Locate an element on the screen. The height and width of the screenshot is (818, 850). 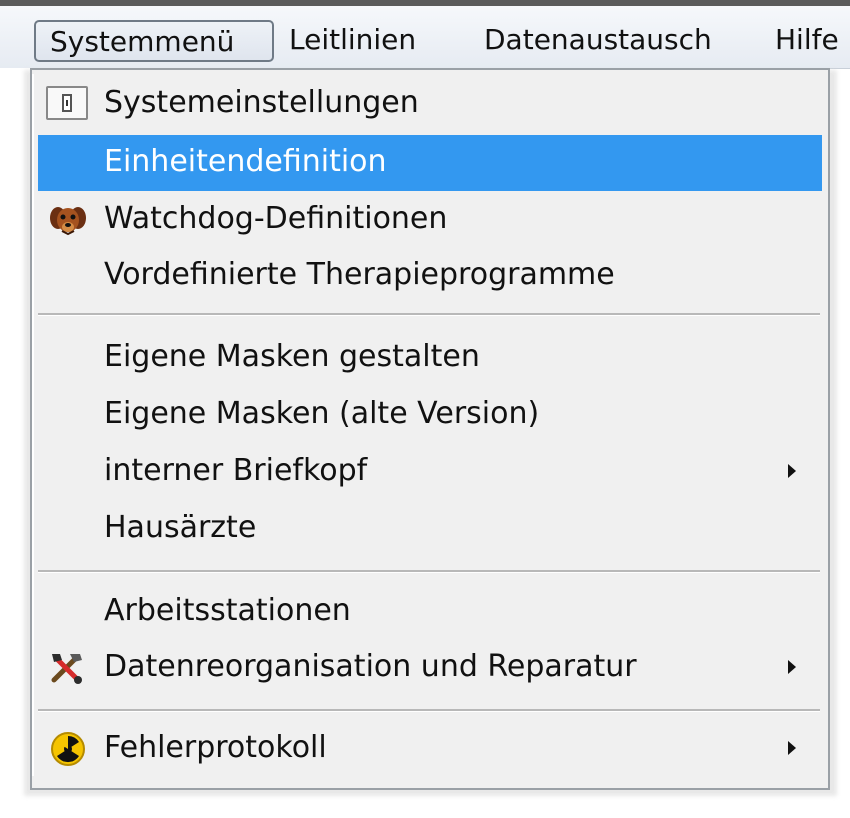
menu-item-interner-briefkopf: interner Briefkopf is located at coordinates (430, 472).